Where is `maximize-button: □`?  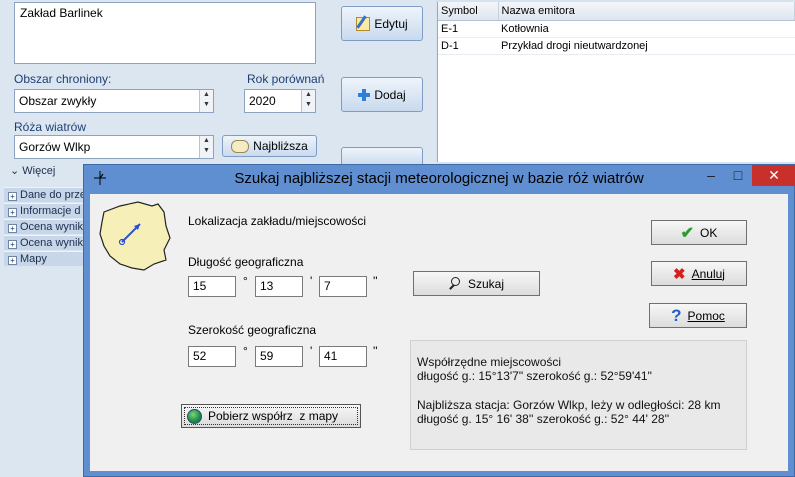 maximize-button: □ is located at coordinates (738, 175).